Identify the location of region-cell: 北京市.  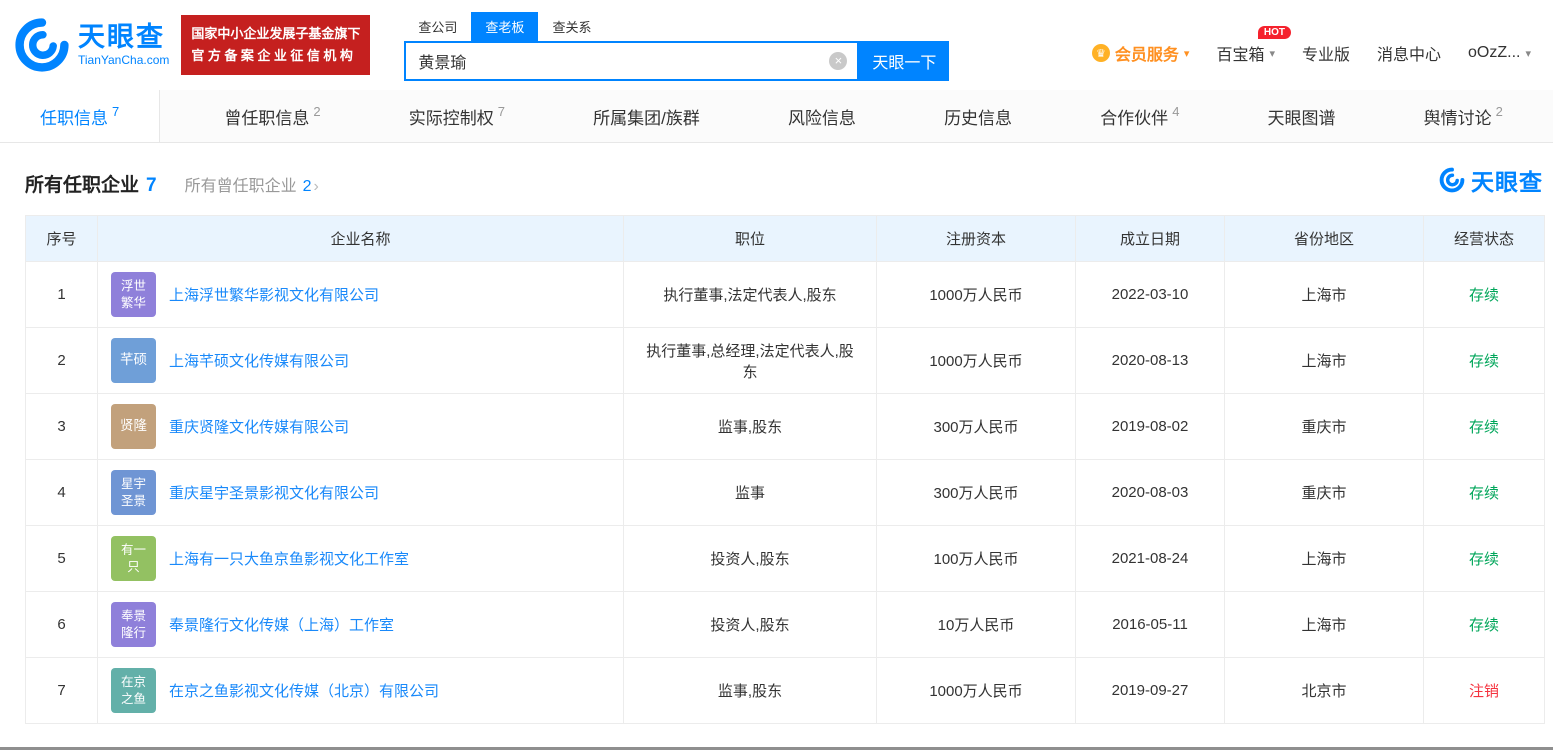
(1324, 690).